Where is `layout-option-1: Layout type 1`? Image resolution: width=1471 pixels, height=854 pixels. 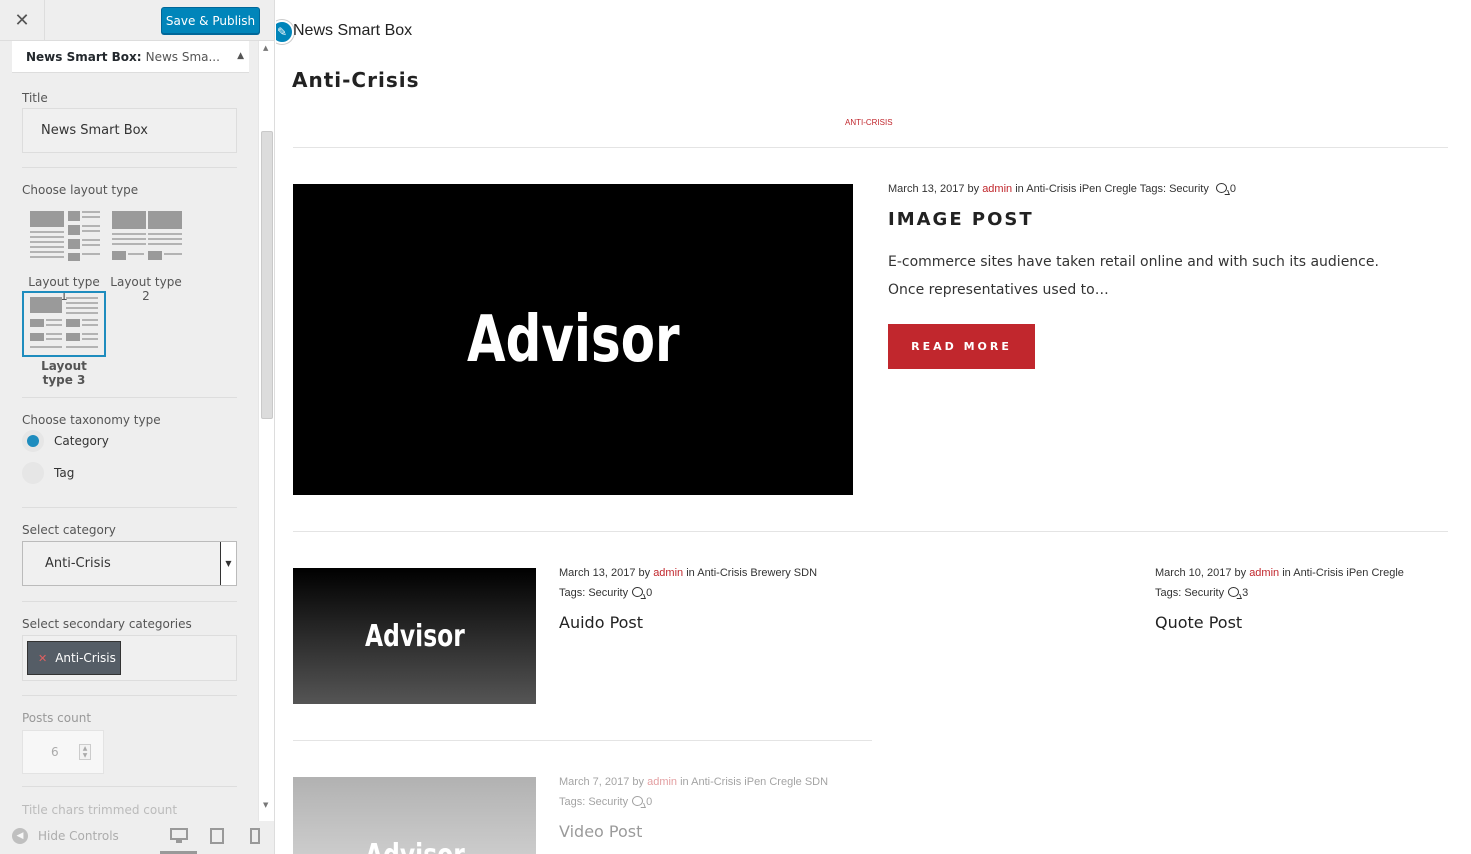
layout-option-1: Layout type 1 is located at coordinates (64, 257).